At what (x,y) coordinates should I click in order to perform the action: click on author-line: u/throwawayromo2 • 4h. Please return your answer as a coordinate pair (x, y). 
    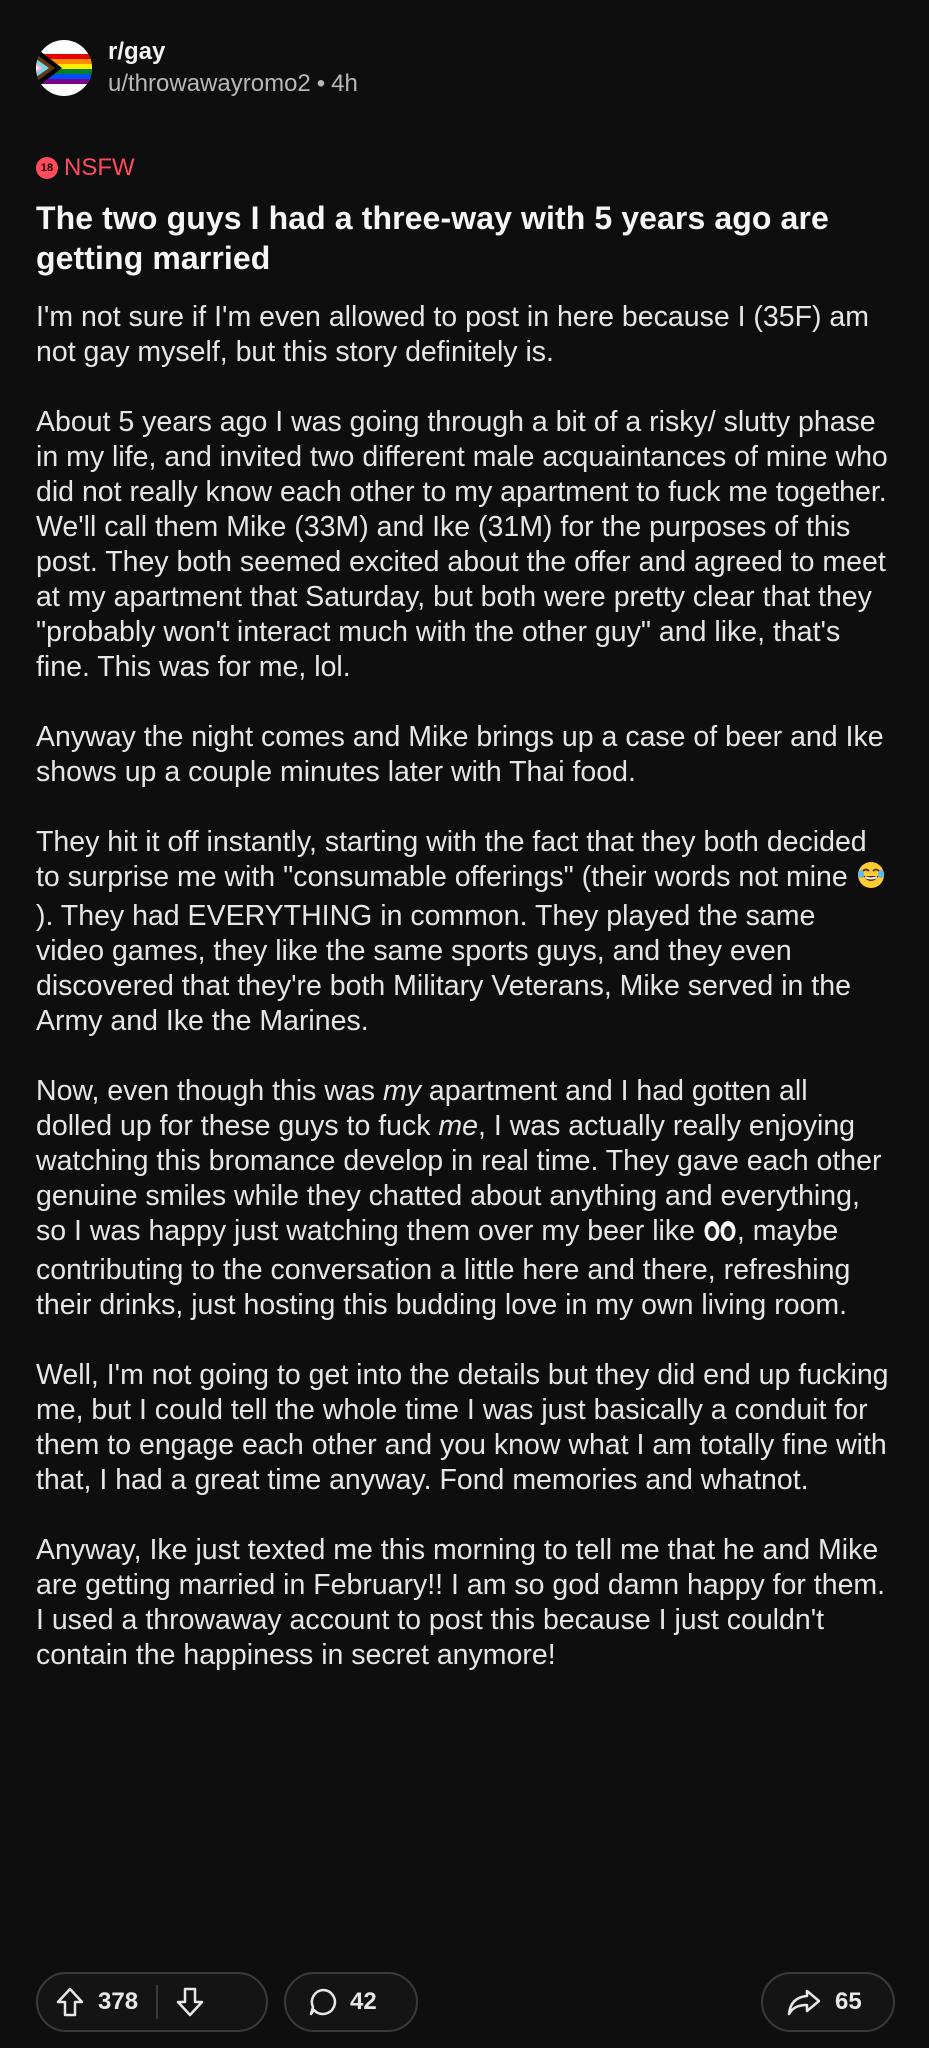
    Looking at the image, I should click on (233, 84).